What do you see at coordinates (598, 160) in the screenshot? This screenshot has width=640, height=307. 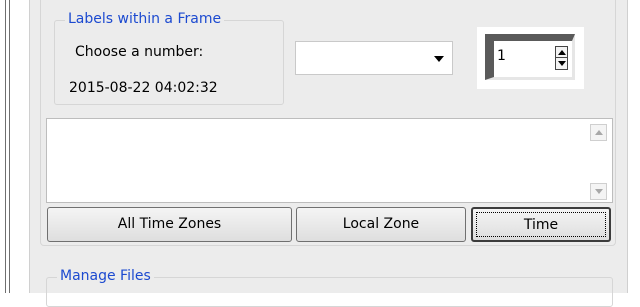 I see `vertical-scrollbar` at bounding box center [598, 160].